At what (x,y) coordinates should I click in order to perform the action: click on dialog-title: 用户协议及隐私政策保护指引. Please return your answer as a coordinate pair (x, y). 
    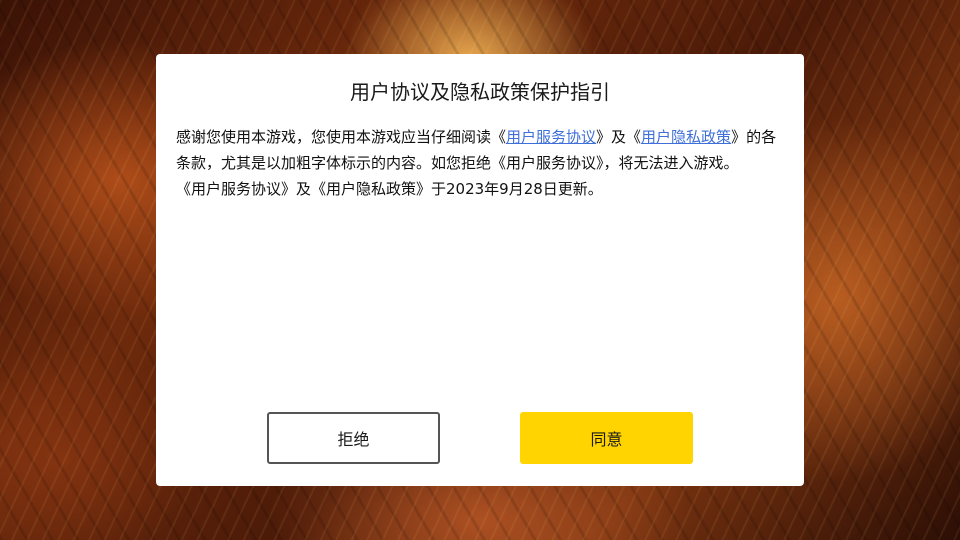
    Looking at the image, I should click on (480, 92).